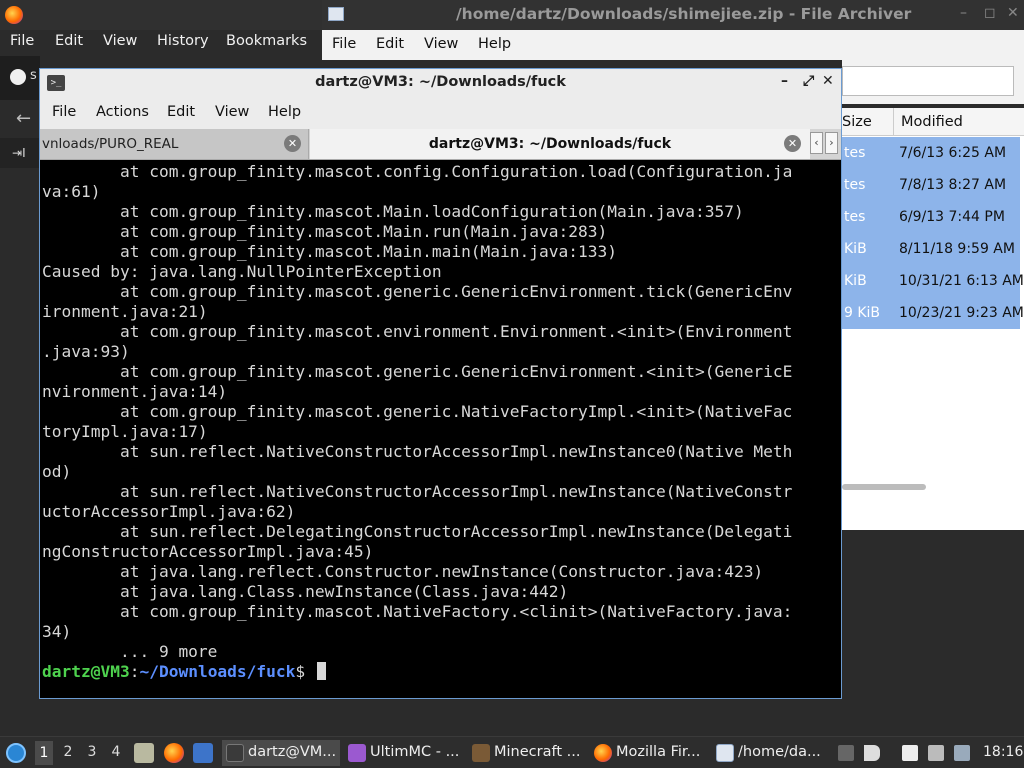 The height and width of the screenshot is (768, 1024). Describe the element at coordinates (725, 753) in the screenshot. I see `archive-icon` at that location.